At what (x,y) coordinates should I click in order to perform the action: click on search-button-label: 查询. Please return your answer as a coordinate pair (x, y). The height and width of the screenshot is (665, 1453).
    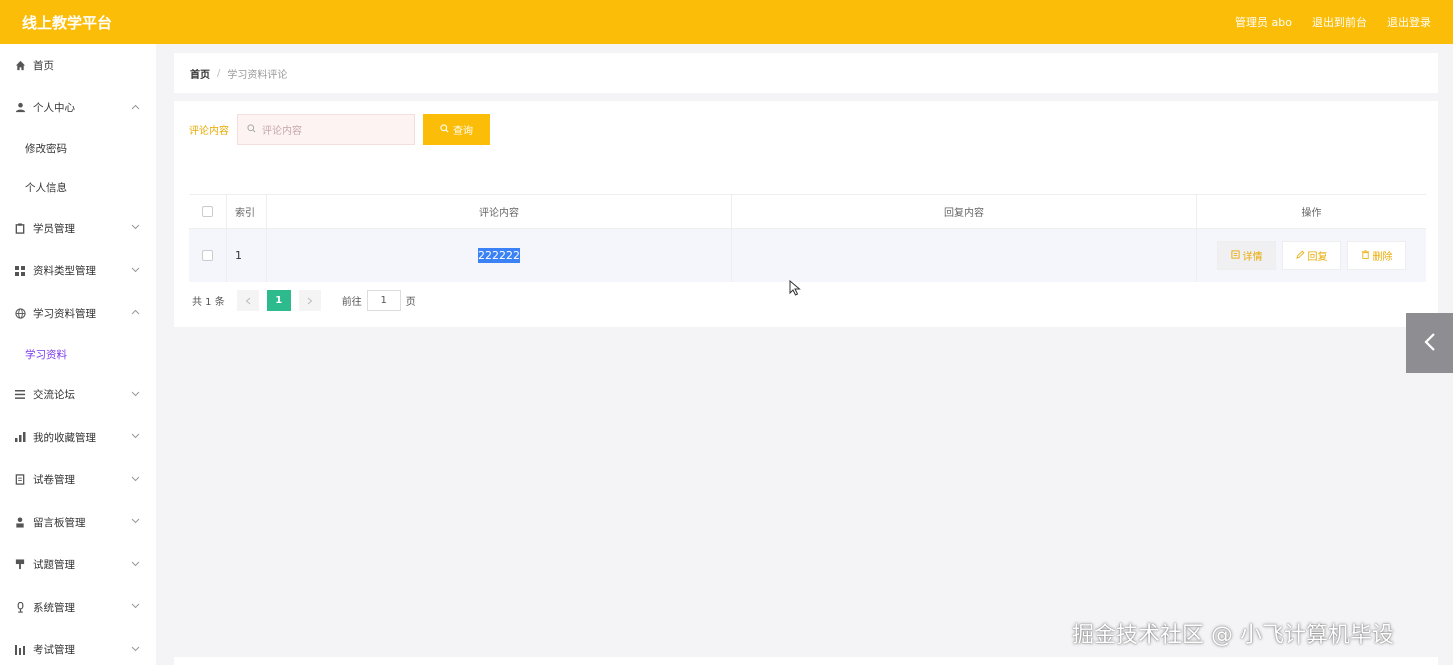
    Looking at the image, I should click on (463, 131).